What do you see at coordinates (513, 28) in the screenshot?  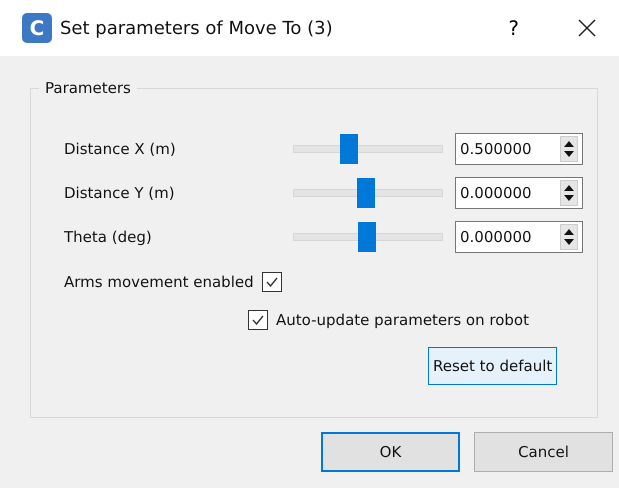 I see `help-button: ?` at bounding box center [513, 28].